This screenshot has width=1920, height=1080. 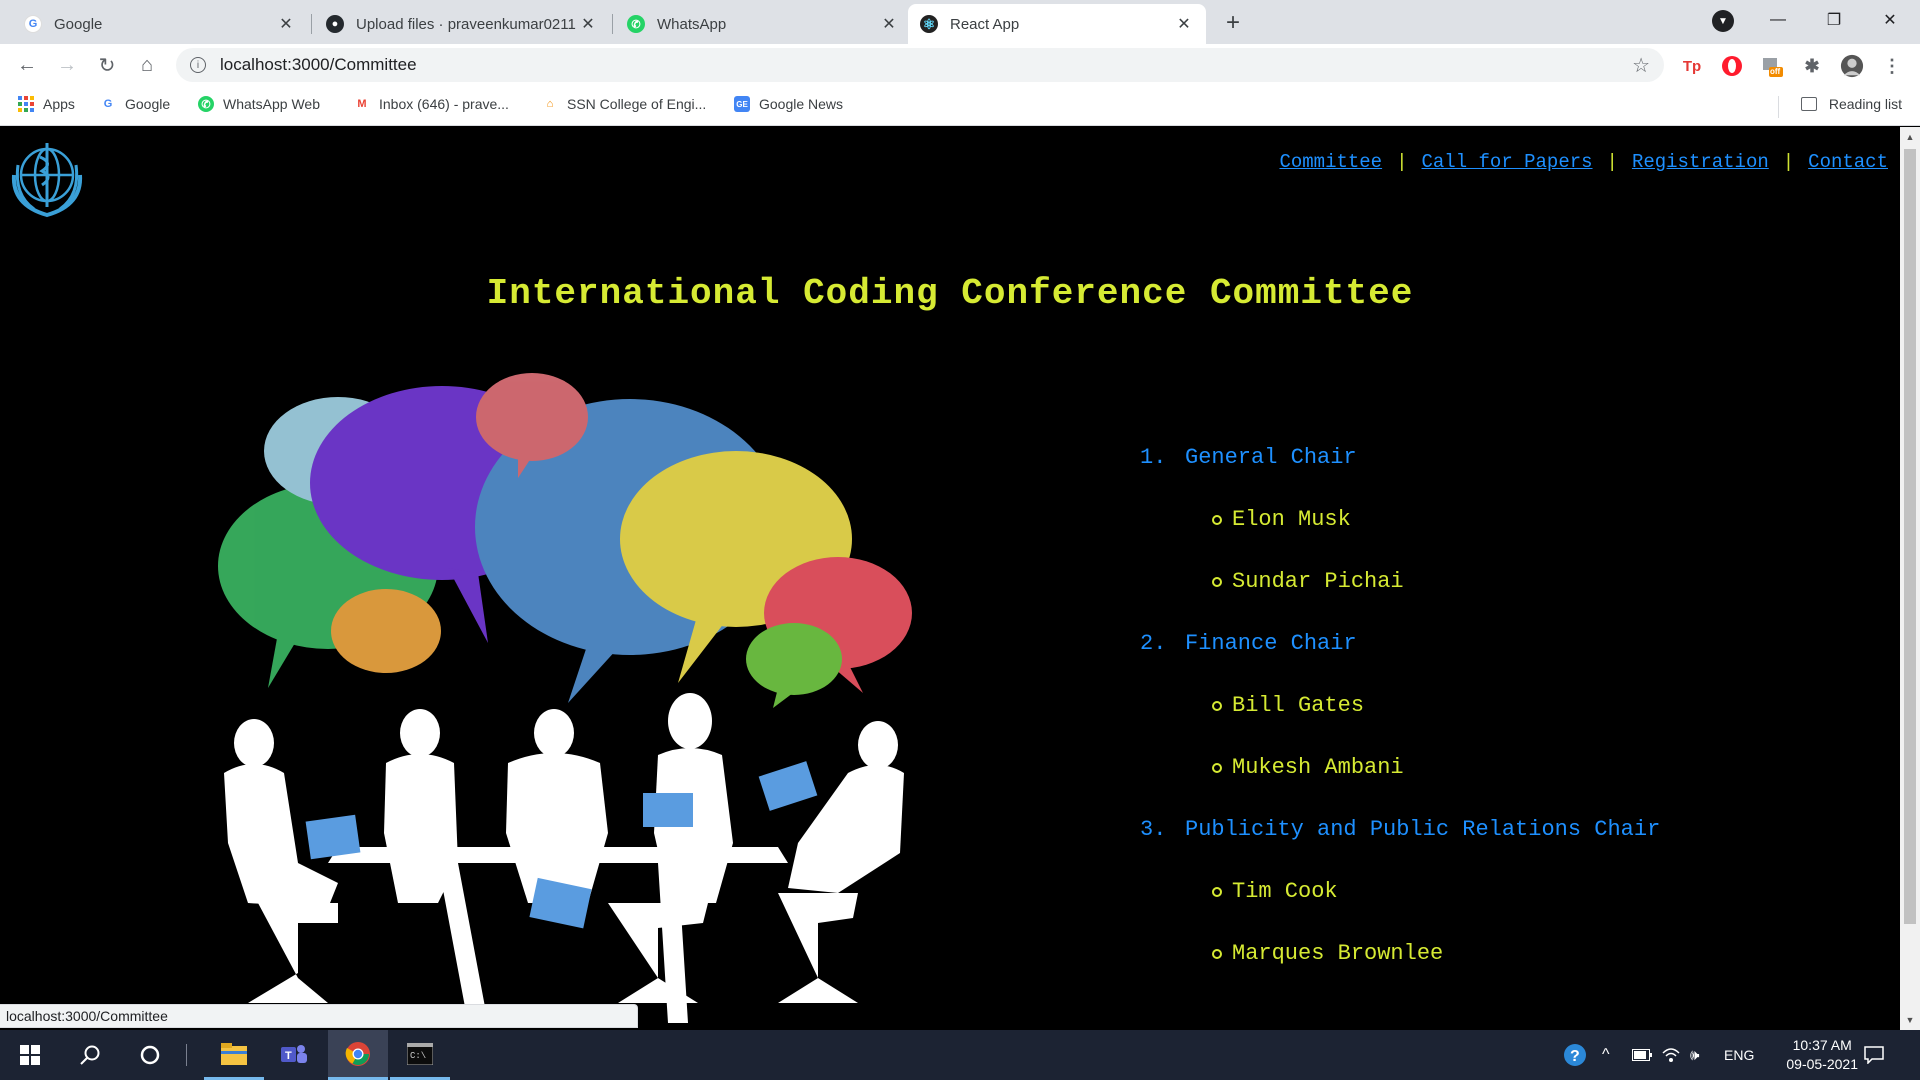 What do you see at coordinates (1318, 581) in the screenshot?
I see `member-name: Sundar Pichai` at bounding box center [1318, 581].